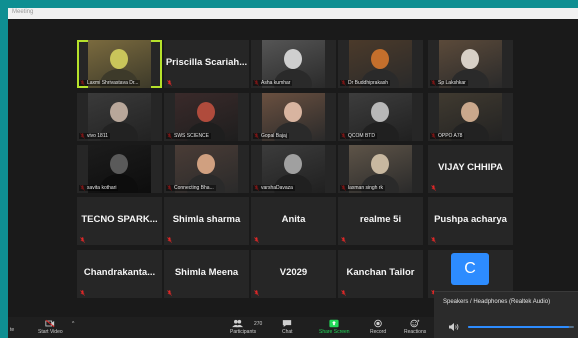 The image size is (578, 338). I want to click on participant-name: Anita, so click(293, 219).